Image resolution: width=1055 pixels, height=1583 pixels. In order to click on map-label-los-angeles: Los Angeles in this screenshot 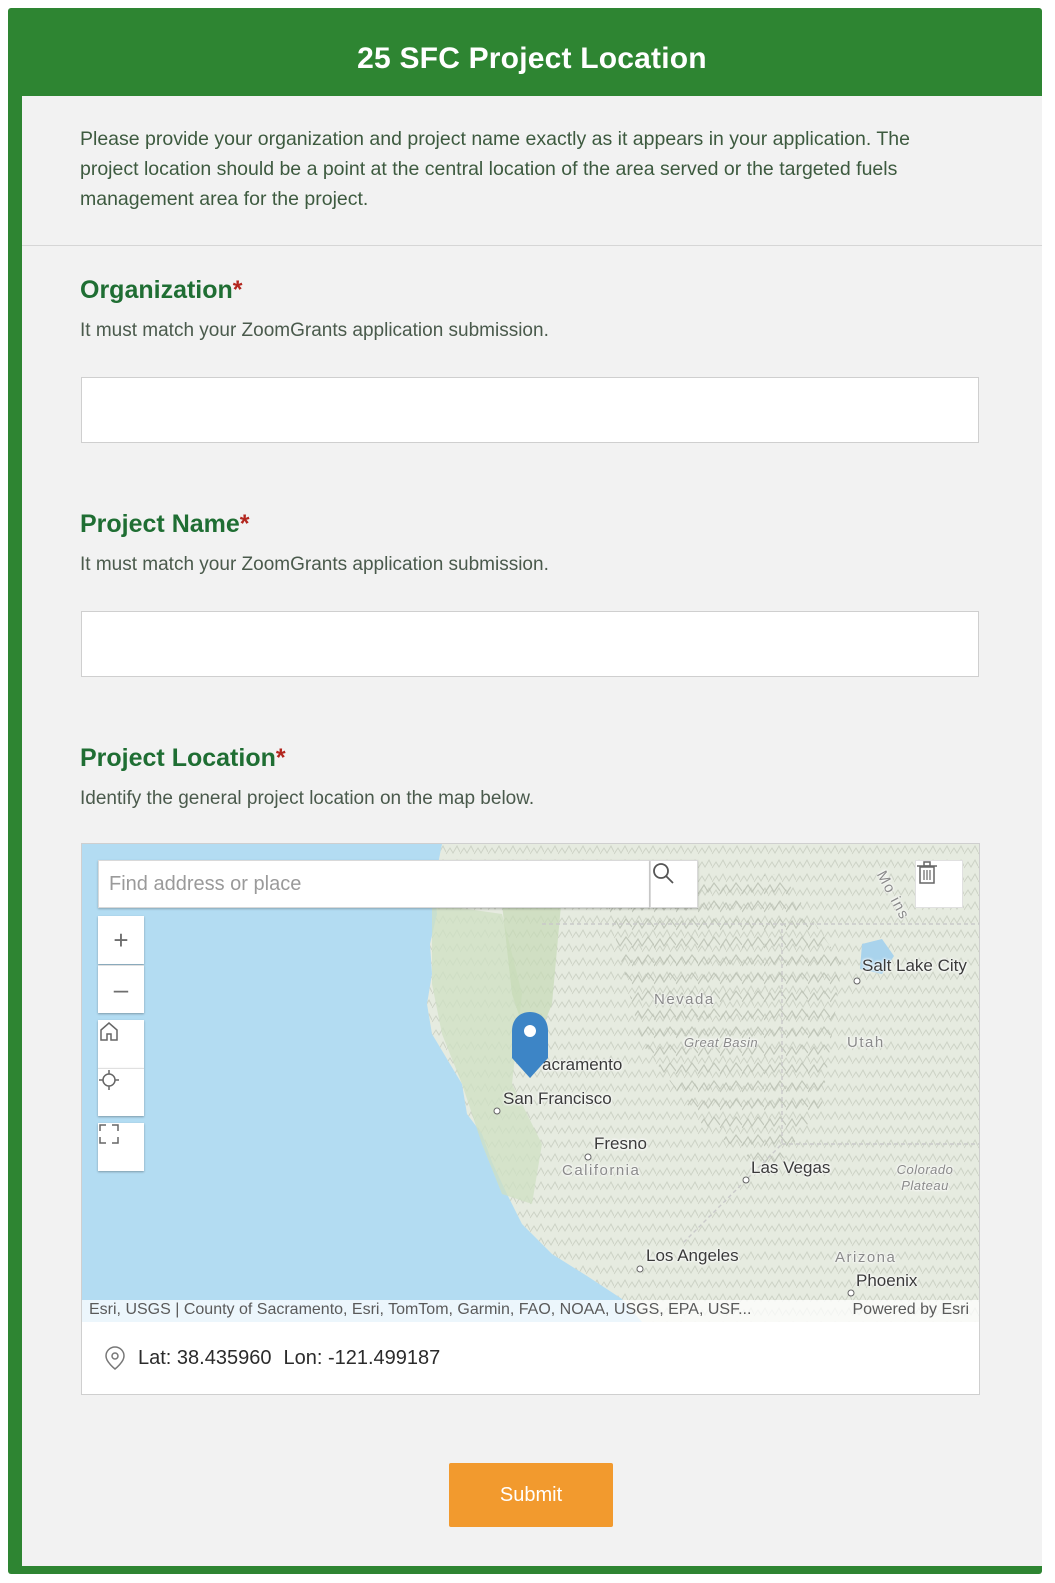, I will do `click(692, 1255)`.